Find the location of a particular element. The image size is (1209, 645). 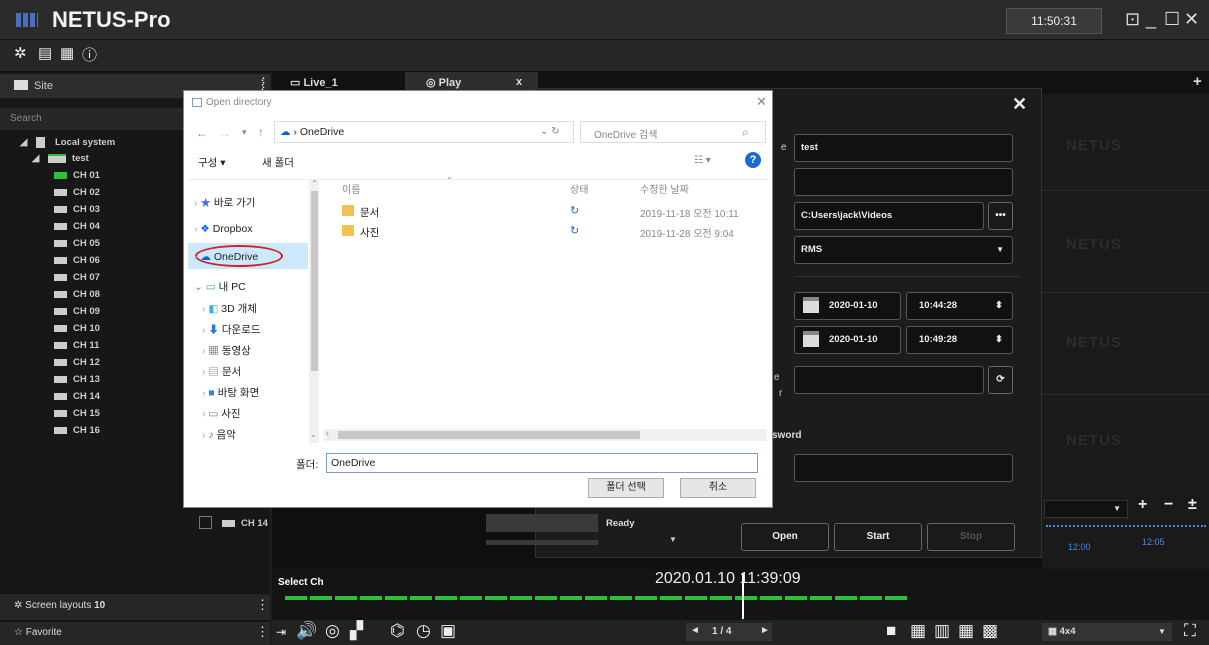

channel-item: CH 11 is located at coordinates (76, 345).